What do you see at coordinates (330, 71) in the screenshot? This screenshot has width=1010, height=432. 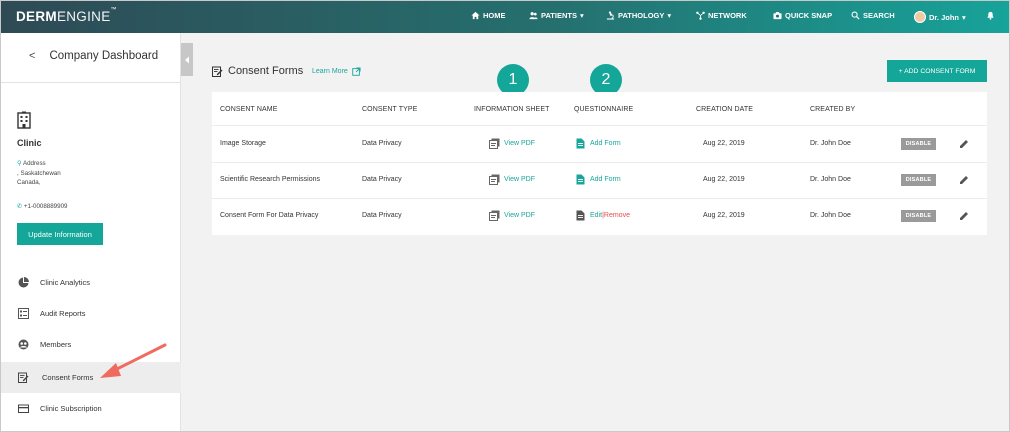 I see `learn-more-label: Learn More` at bounding box center [330, 71].